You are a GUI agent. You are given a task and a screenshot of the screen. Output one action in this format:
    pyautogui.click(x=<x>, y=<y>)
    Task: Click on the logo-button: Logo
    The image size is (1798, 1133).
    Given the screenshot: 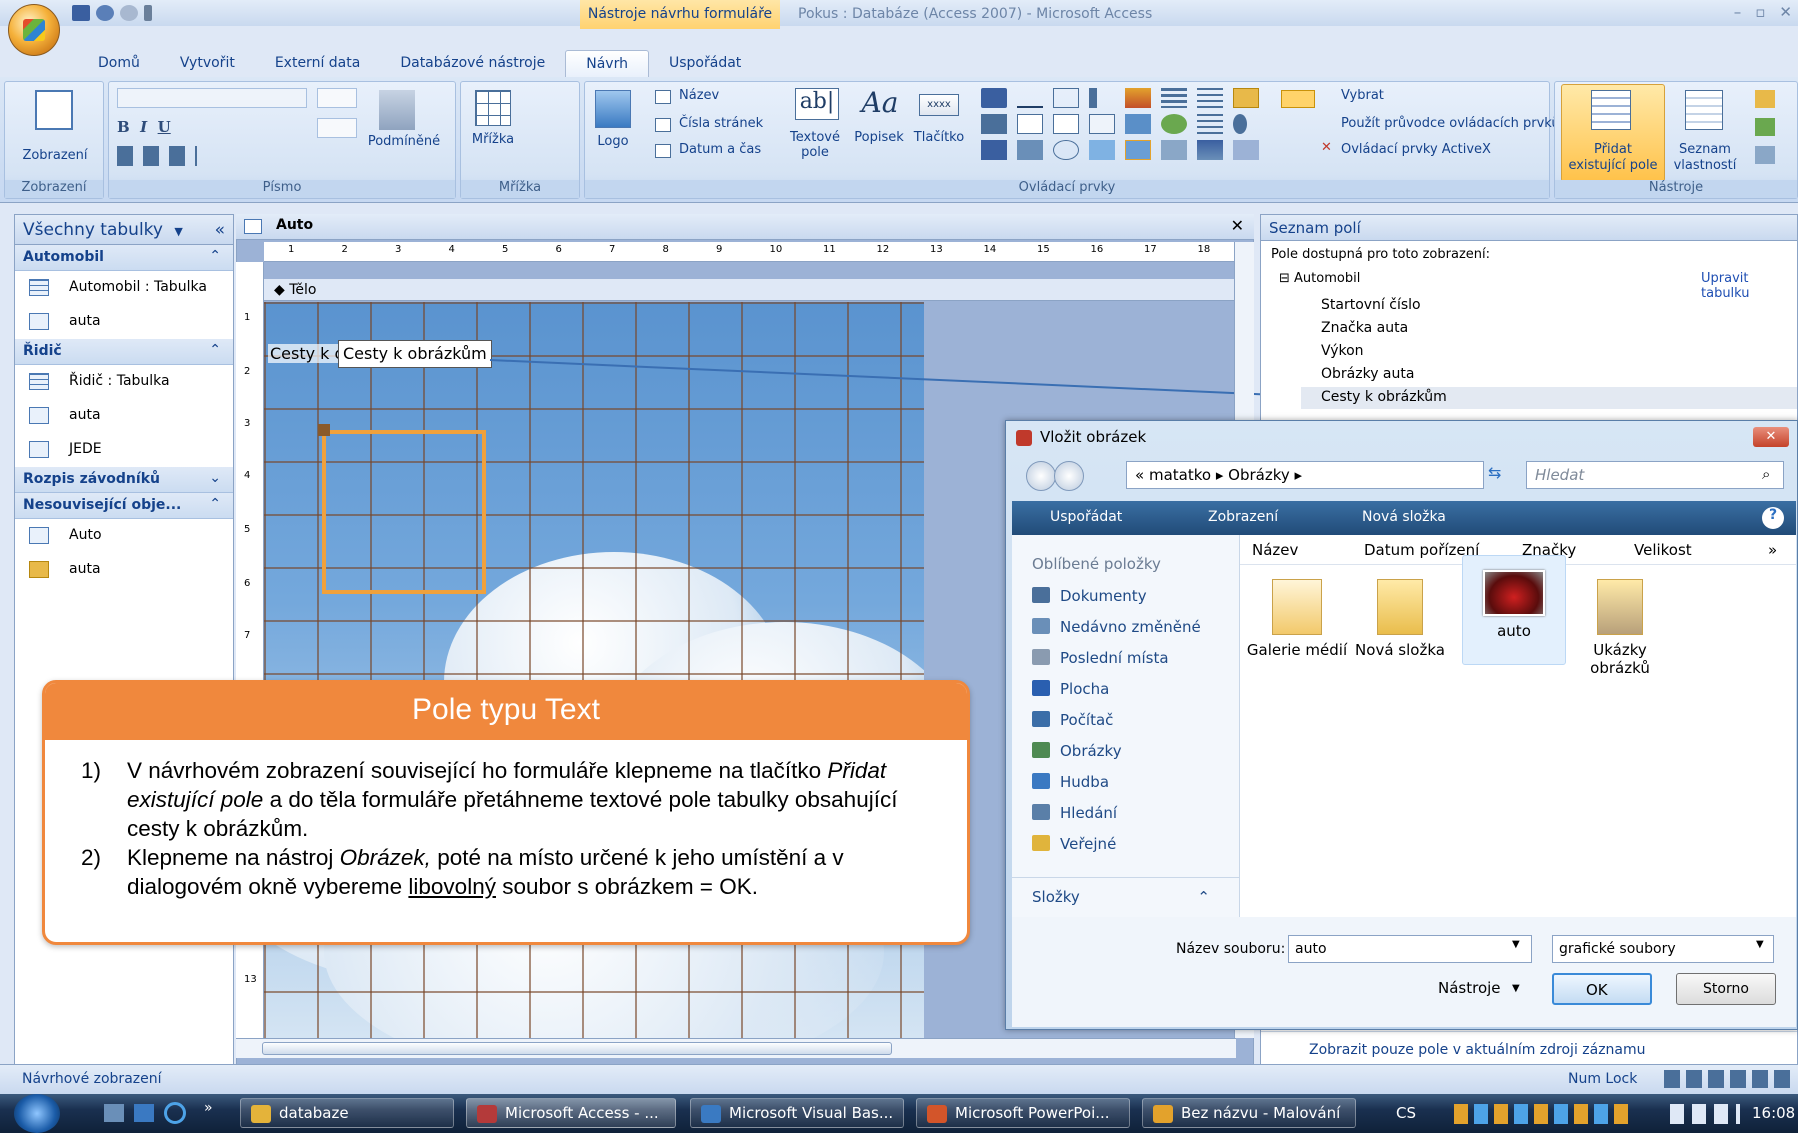 What is the action you would take?
    pyautogui.click(x=613, y=141)
    